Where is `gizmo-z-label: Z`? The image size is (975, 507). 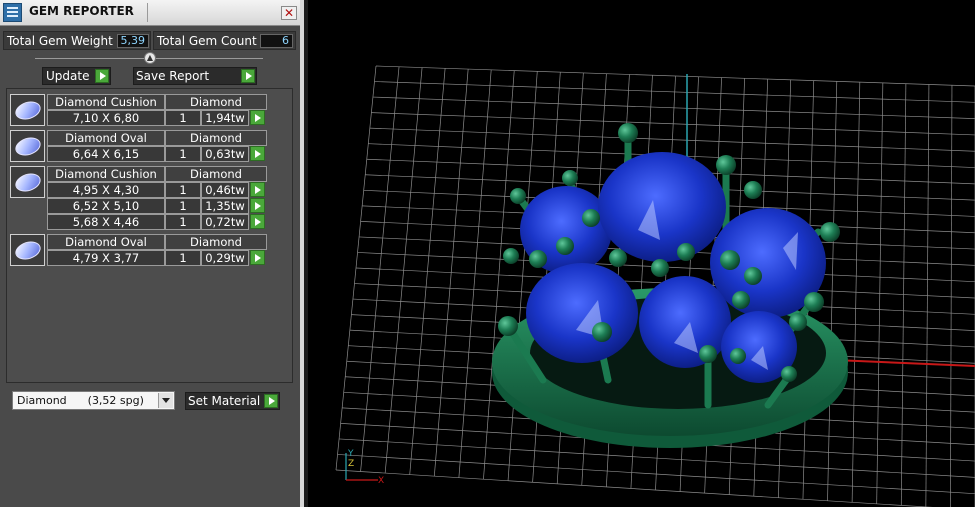
gizmo-z-label: Z is located at coordinates (351, 464).